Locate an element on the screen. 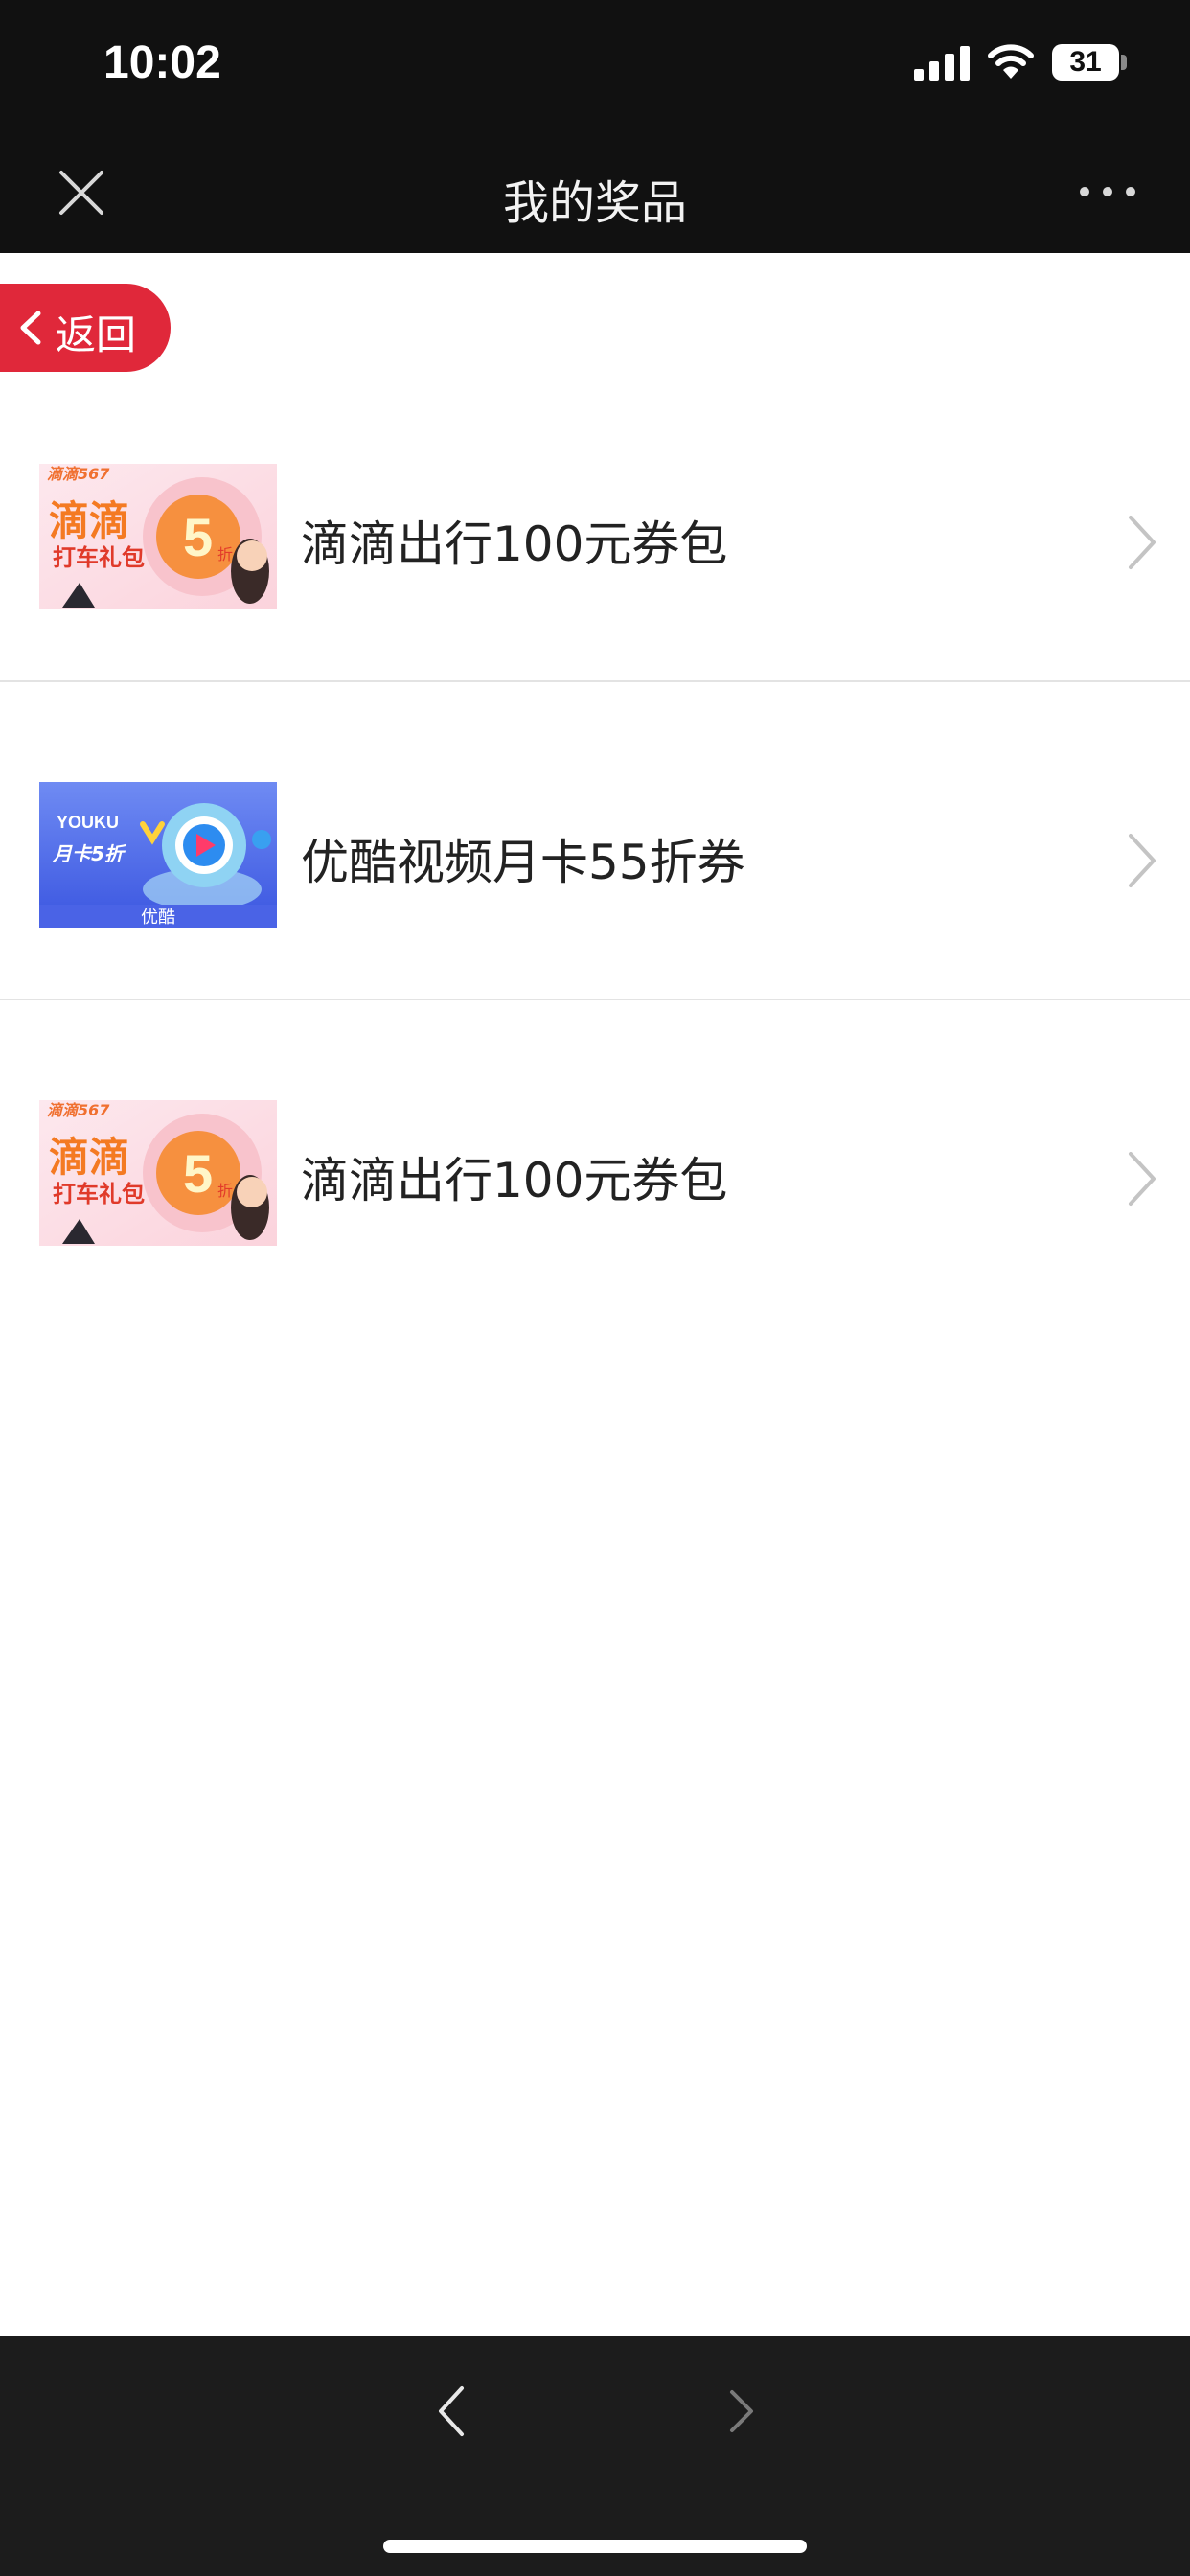 The width and height of the screenshot is (1190, 2576). wifi-icon is located at coordinates (1011, 62).